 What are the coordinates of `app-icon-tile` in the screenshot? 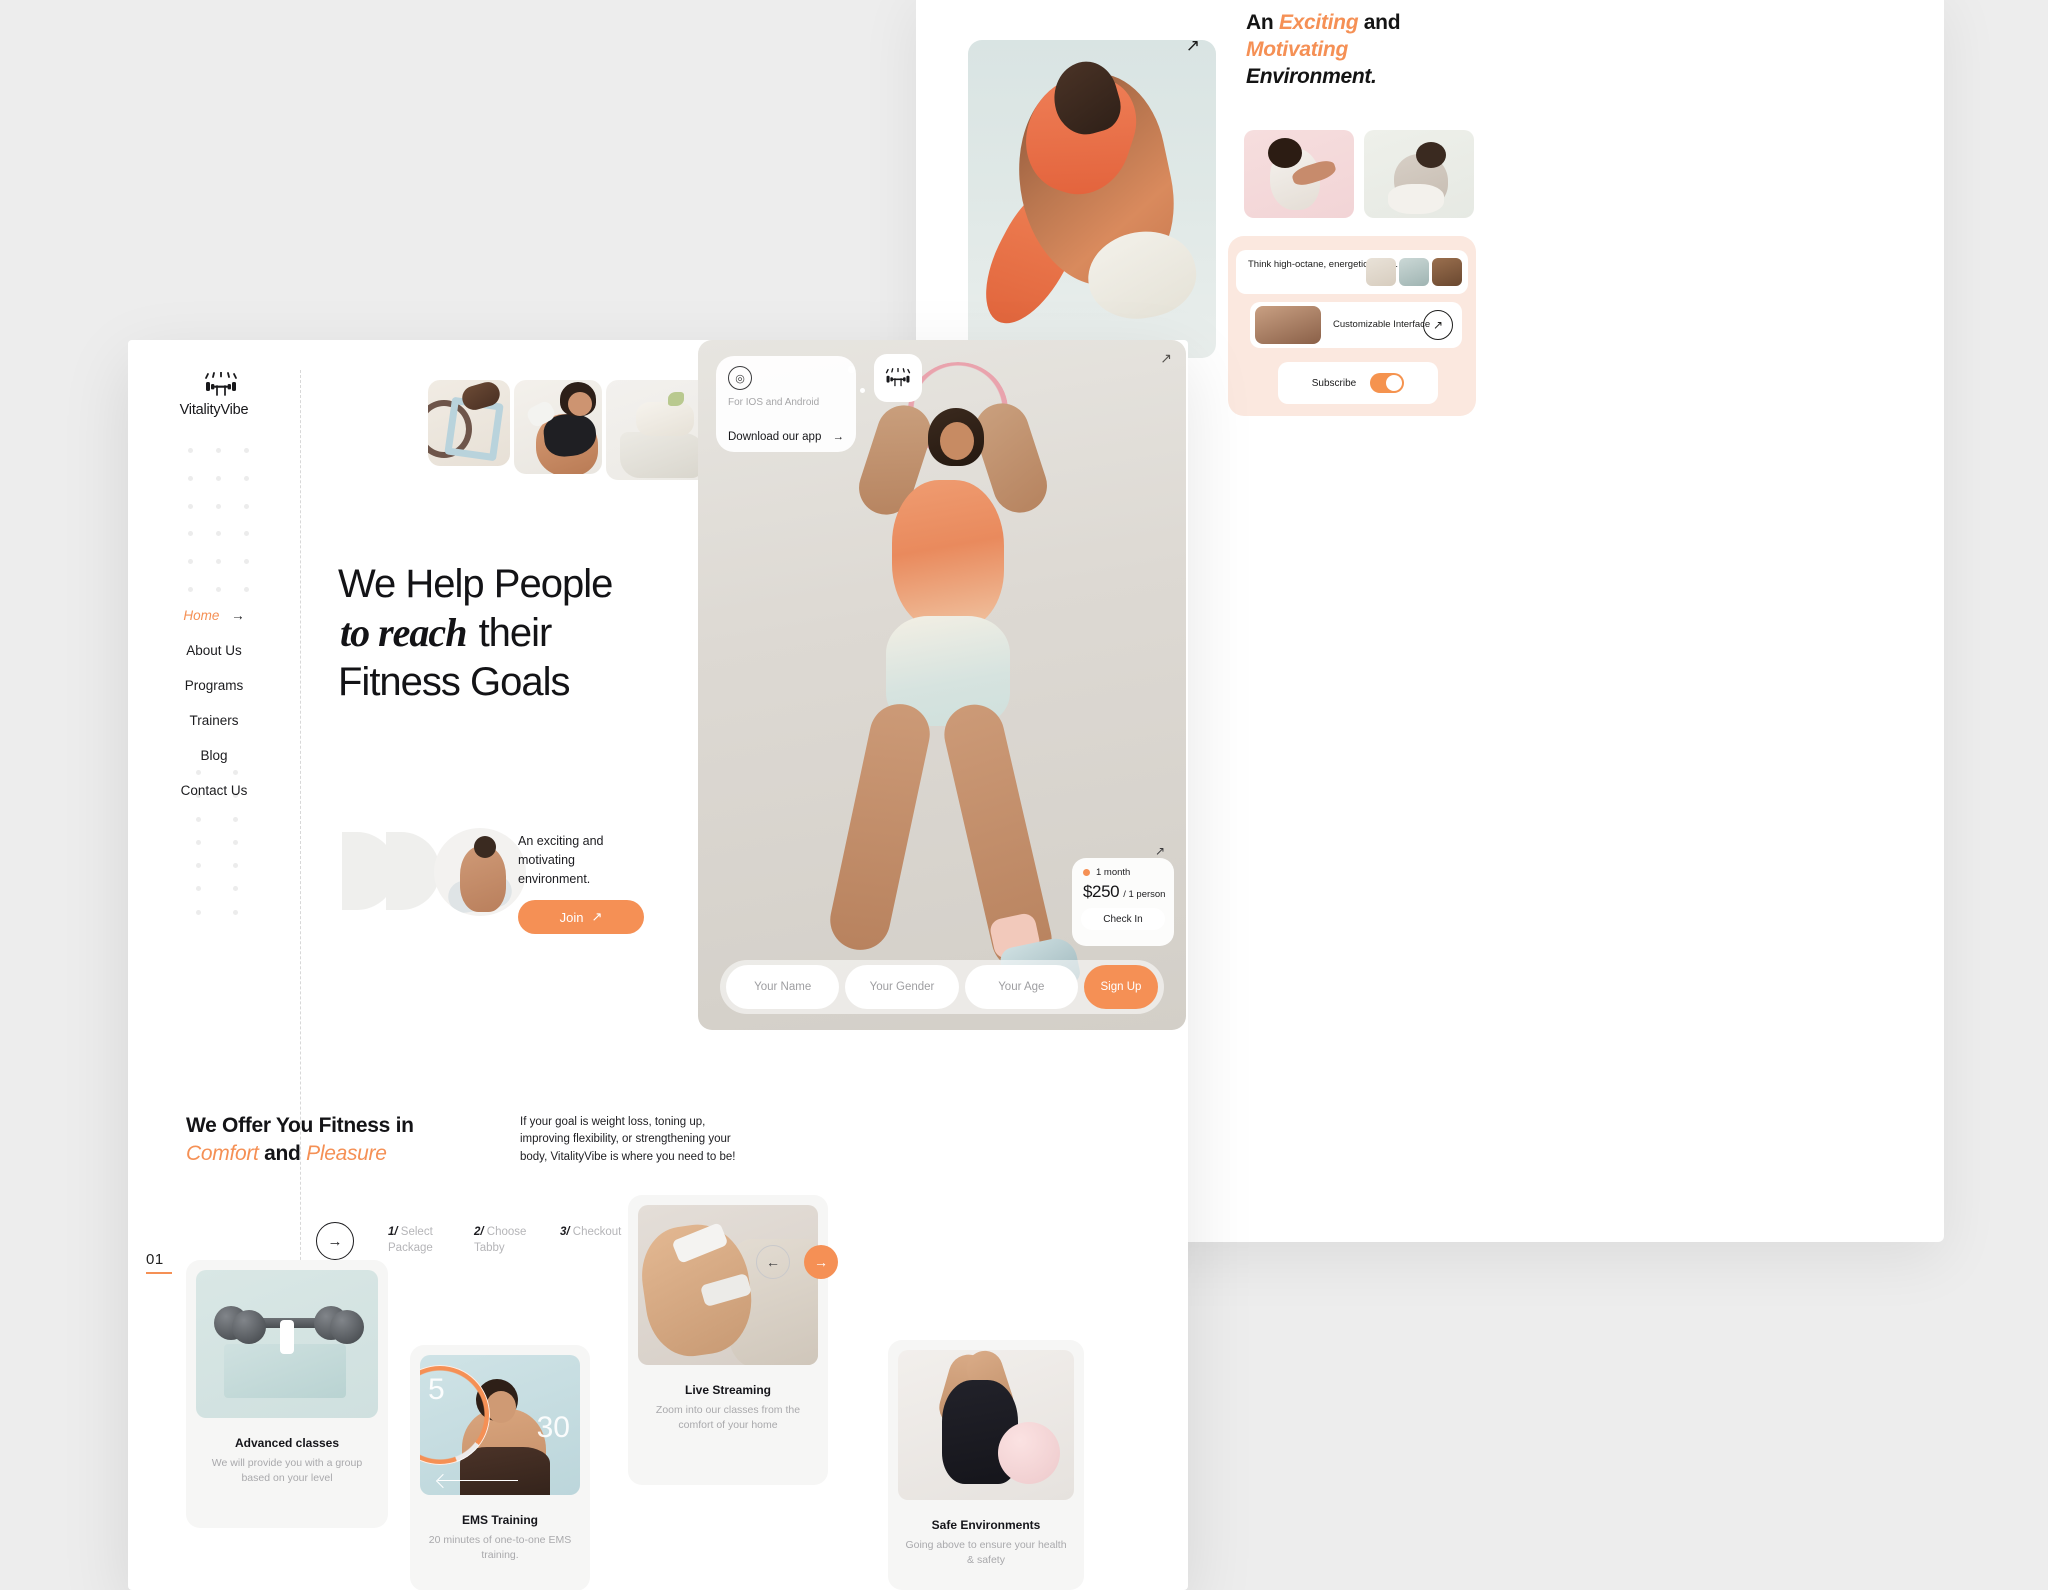 It's located at (898, 378).